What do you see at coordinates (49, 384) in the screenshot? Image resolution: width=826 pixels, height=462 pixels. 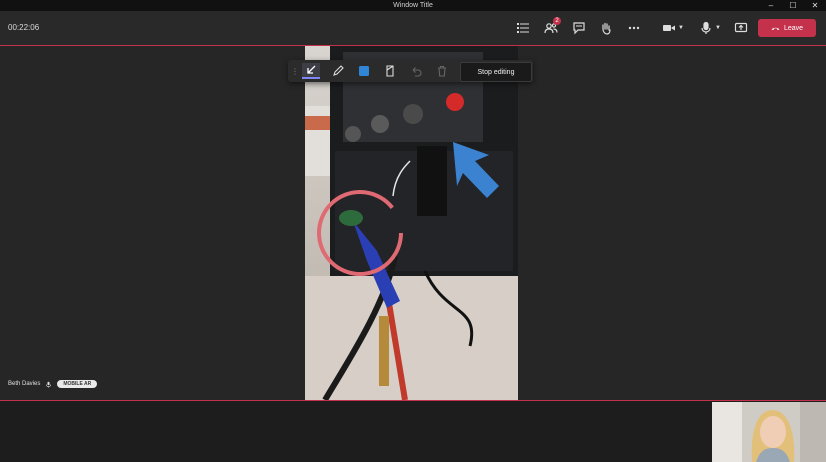 I see `mic-small-icon` at bounding box center [49, 384].